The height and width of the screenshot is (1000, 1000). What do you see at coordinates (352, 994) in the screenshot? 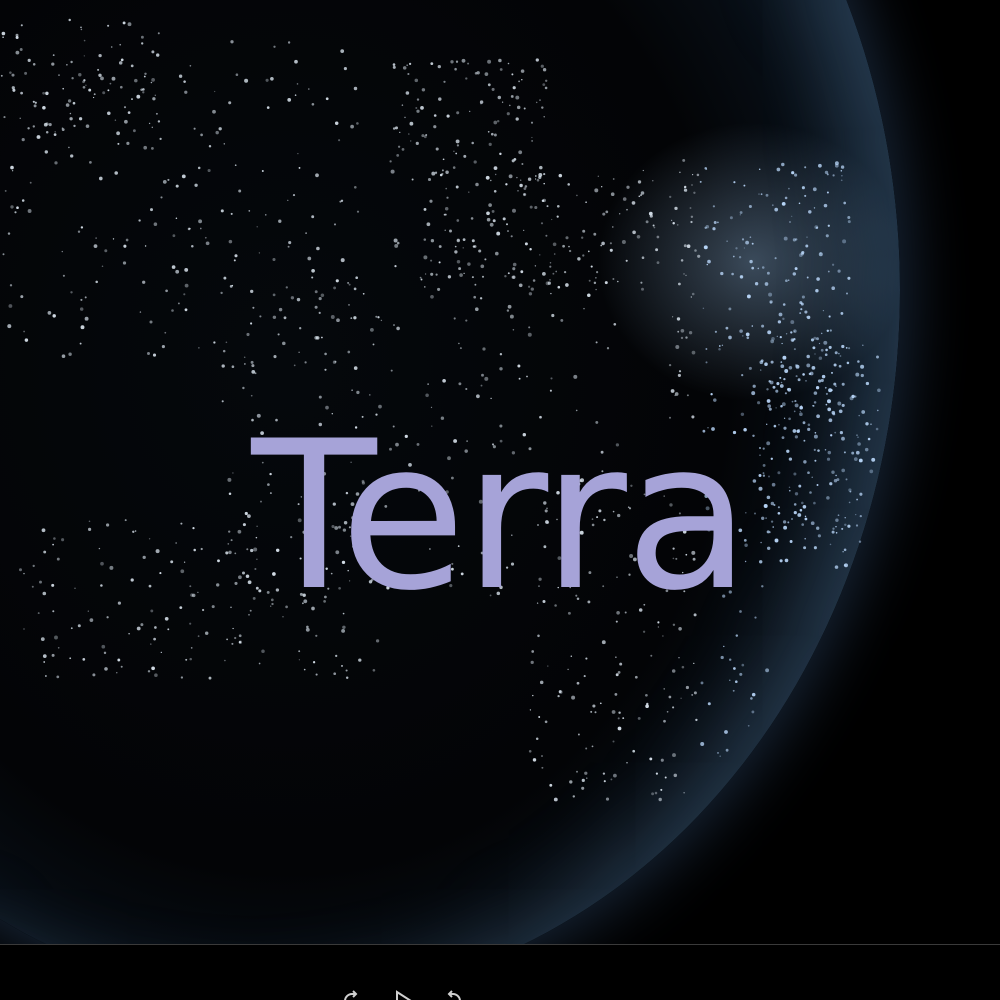
I see `rewind-button` at bounding box center [352, 994].